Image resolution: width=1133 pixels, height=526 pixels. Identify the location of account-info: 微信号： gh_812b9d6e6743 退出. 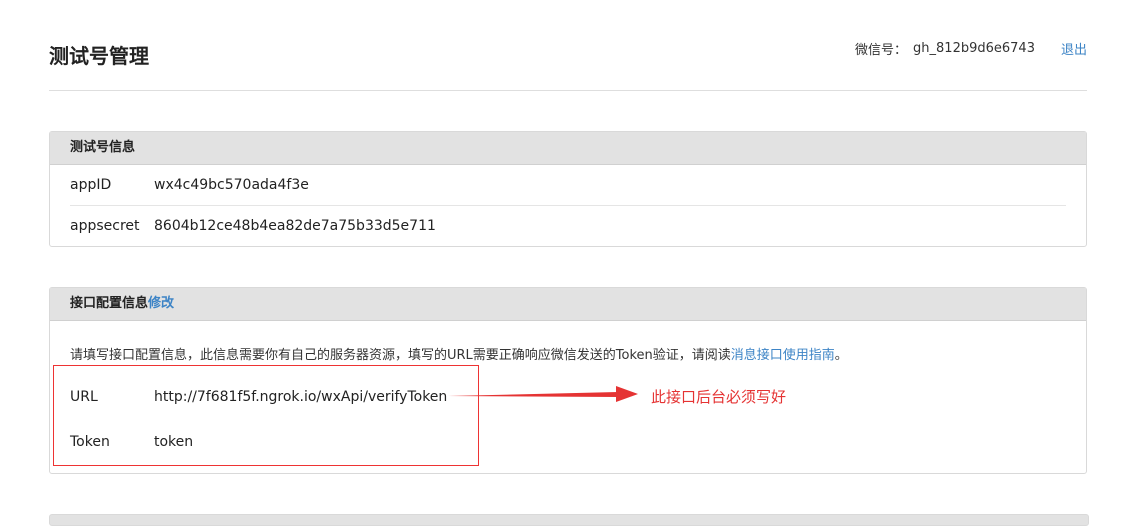
(971, 48).